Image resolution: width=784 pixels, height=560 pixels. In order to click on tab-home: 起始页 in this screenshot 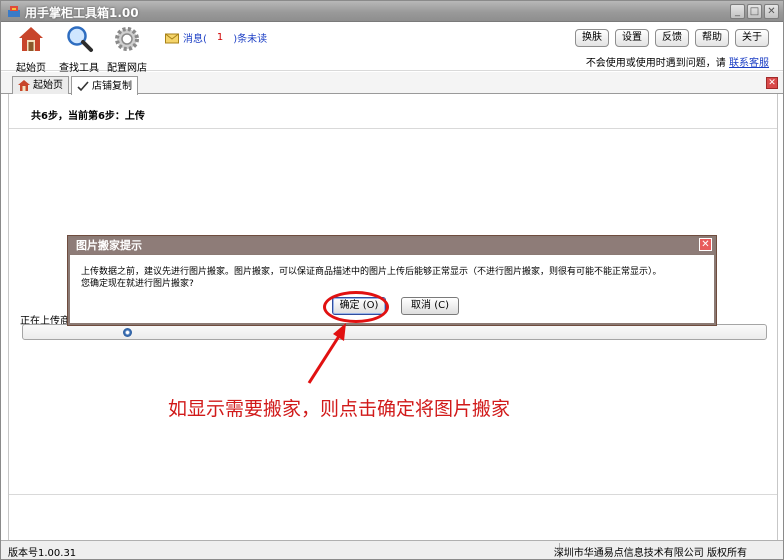, I will do `click(40, 85)`.